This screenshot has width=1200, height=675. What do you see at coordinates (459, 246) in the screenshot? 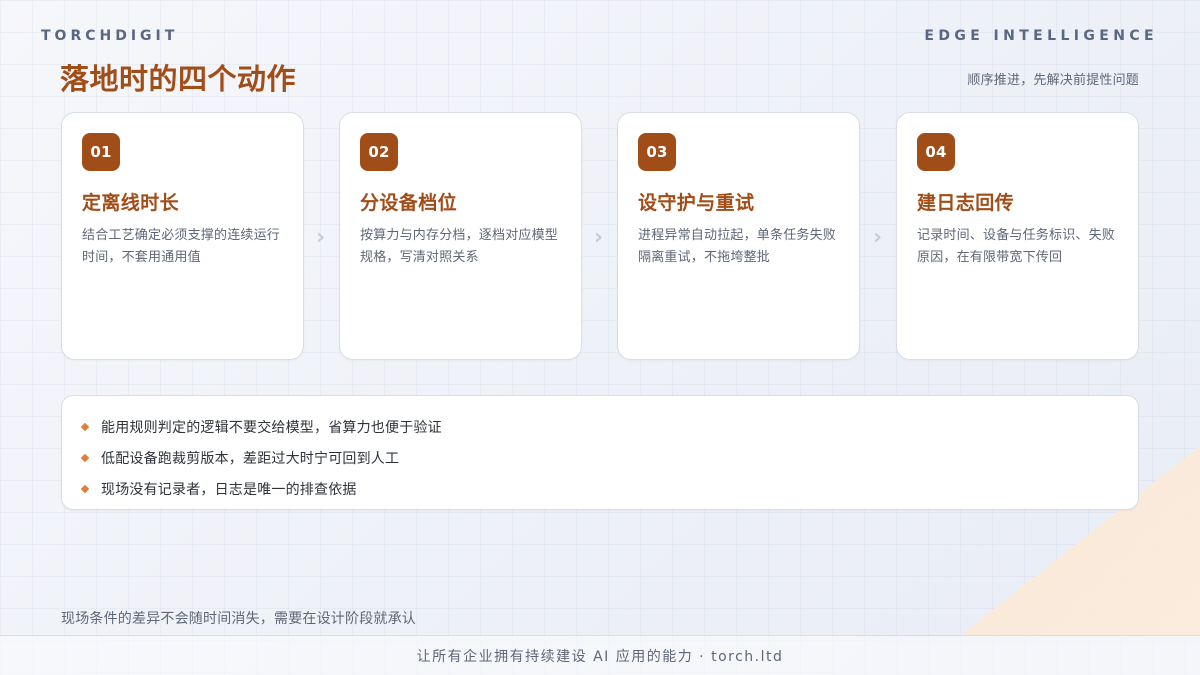
I see `step-description: 按算力与内存分档，逐档对应模型规格，写清对照关系` at bounding box center [459, 246].